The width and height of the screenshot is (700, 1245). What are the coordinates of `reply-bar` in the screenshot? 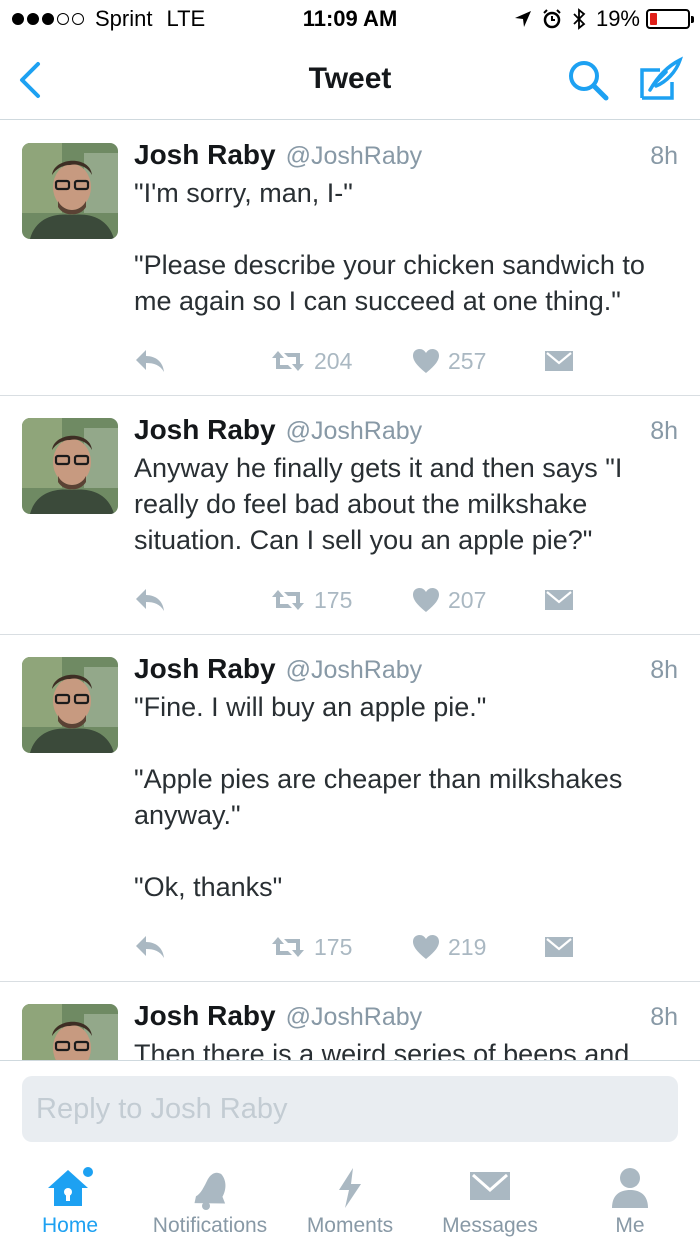 It's located at (350, 1108).